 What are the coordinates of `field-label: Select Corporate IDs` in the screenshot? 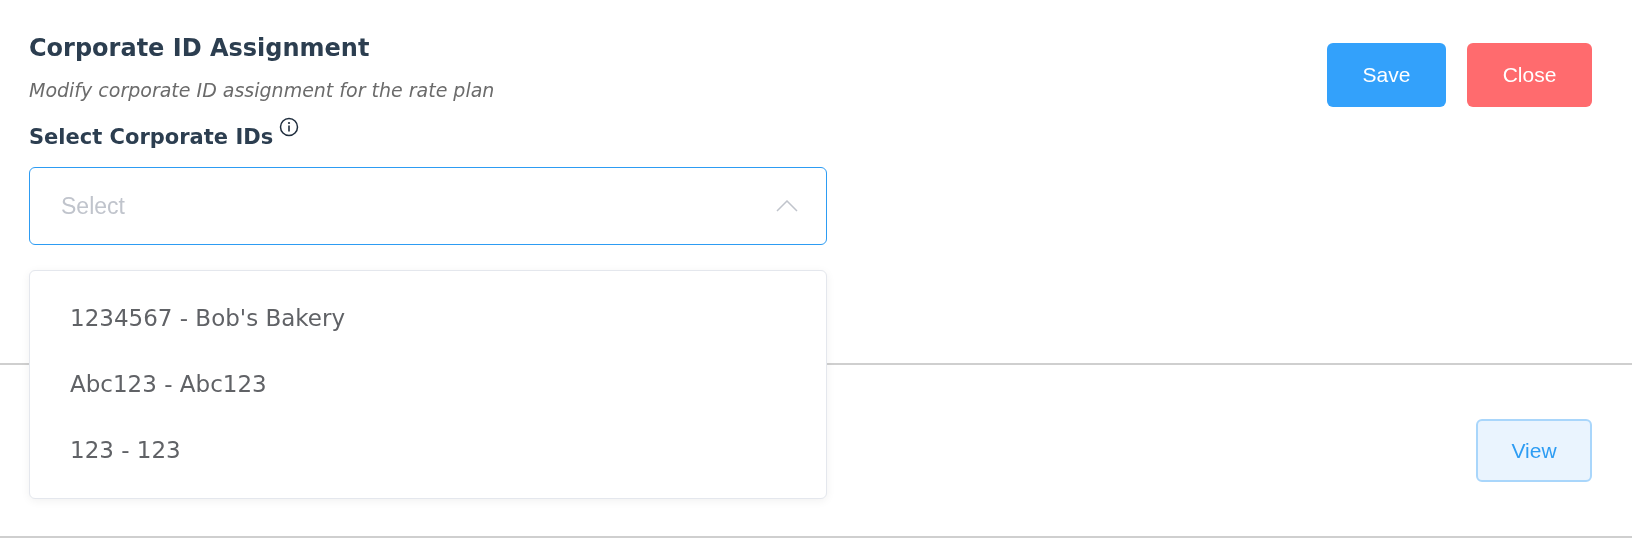 It's located at (151, 137).